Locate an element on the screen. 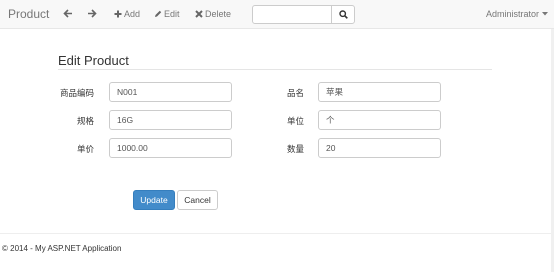 The height and width of the screenshot is (272, 554). delete-label: Delete is located at coordinates (218, 14).